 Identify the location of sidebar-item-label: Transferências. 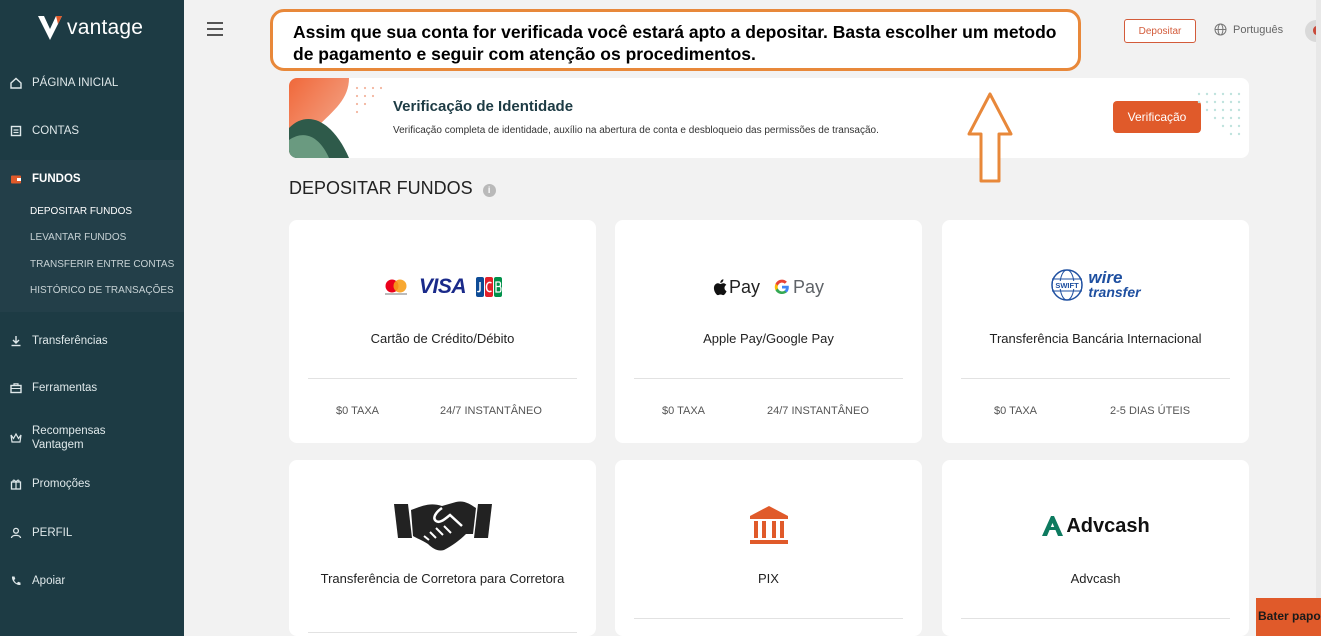
(70, 340).